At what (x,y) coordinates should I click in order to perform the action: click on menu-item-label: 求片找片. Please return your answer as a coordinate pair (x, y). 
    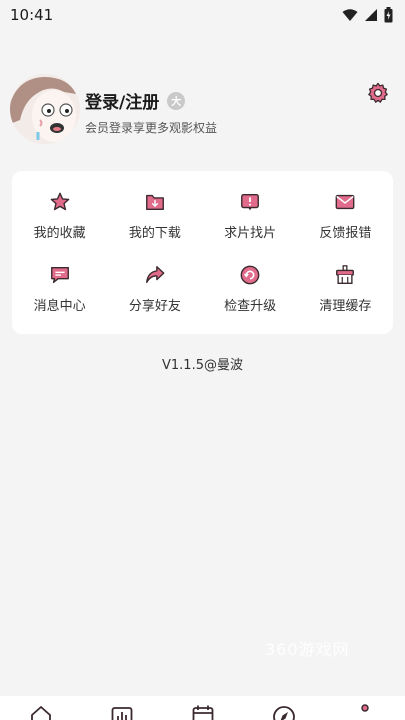
    Looking at the image, I should click on (250, 233).